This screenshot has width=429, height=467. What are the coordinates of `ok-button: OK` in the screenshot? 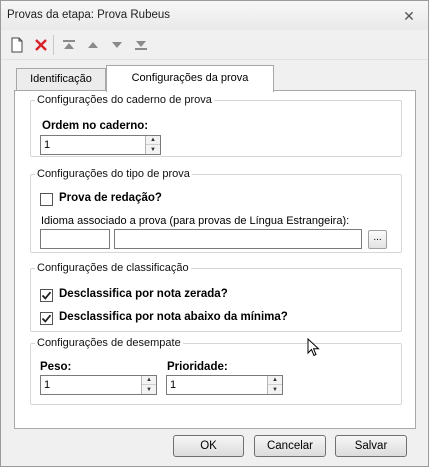 It's located at (208, 446).